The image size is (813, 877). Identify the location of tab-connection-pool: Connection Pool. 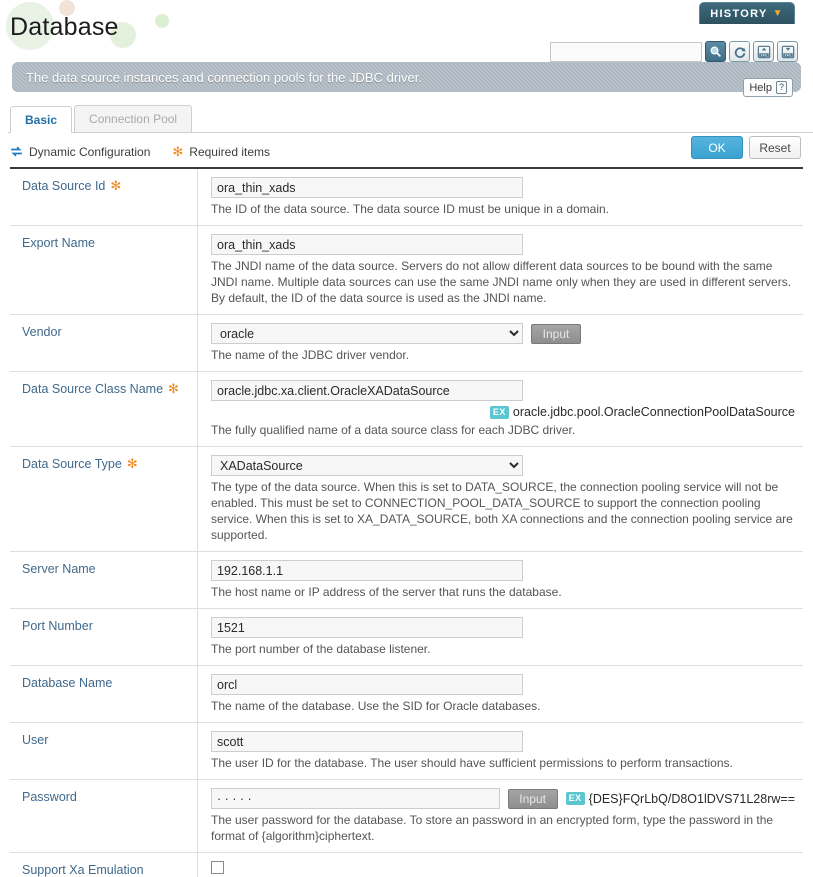
(133, 118).